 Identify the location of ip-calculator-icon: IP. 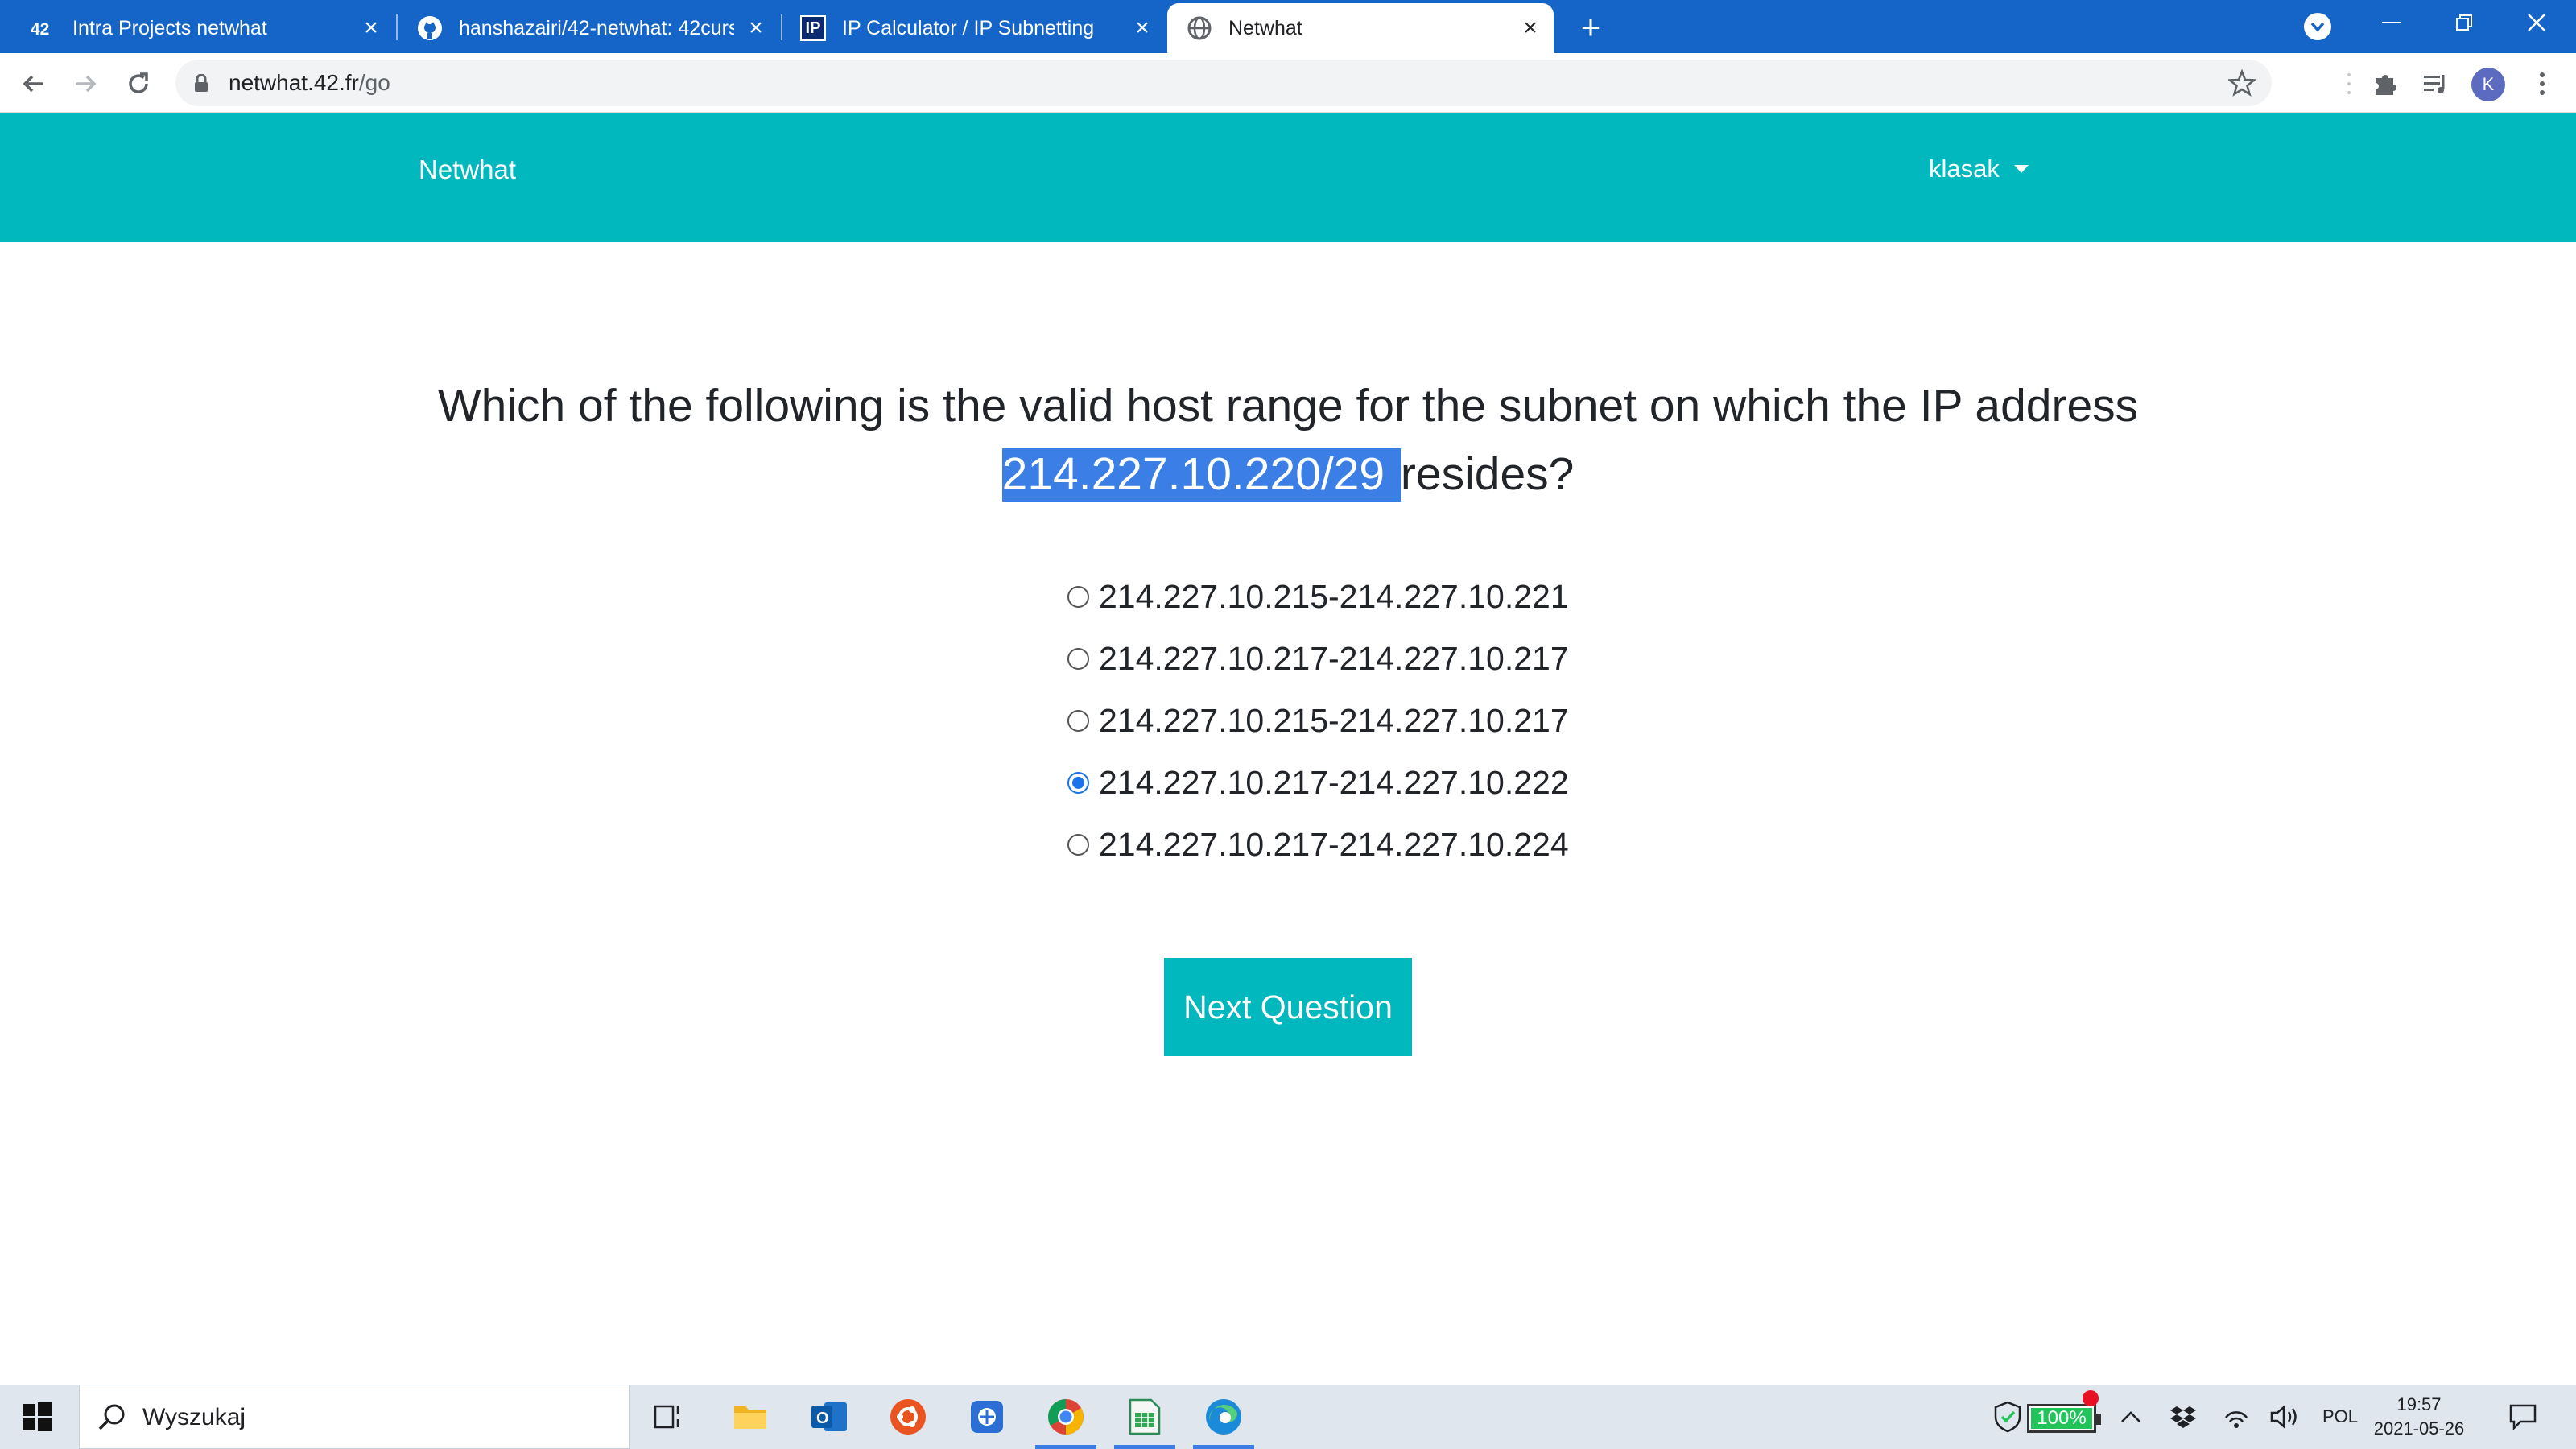
(813, 28).